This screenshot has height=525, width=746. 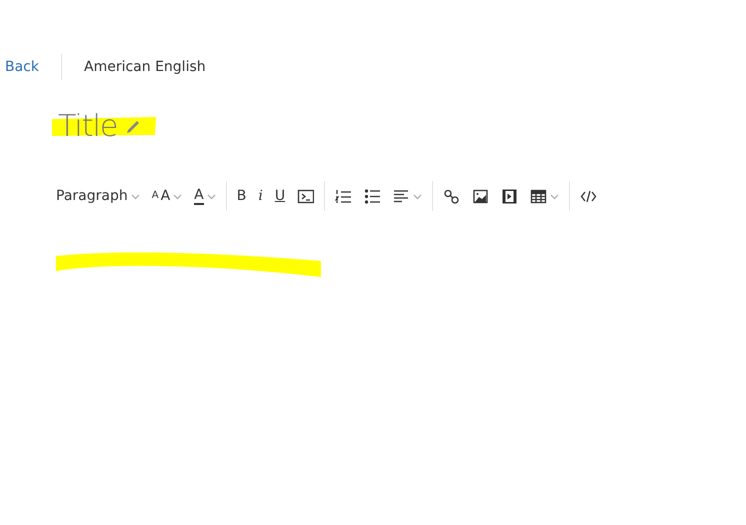 What do you see at coordinates (241, 196) in the screenshot?
I see `bold-button: B` at bounding box center [241, 196].